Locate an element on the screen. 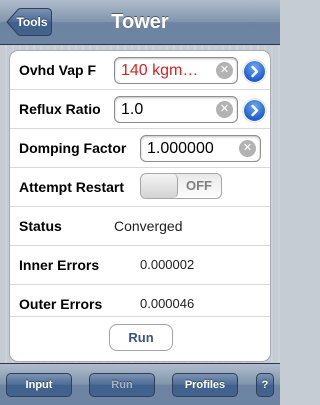 This screenshot has height=405, width=320. reflux-ratio-value: 1.0 is located at coordinates (132, 109).